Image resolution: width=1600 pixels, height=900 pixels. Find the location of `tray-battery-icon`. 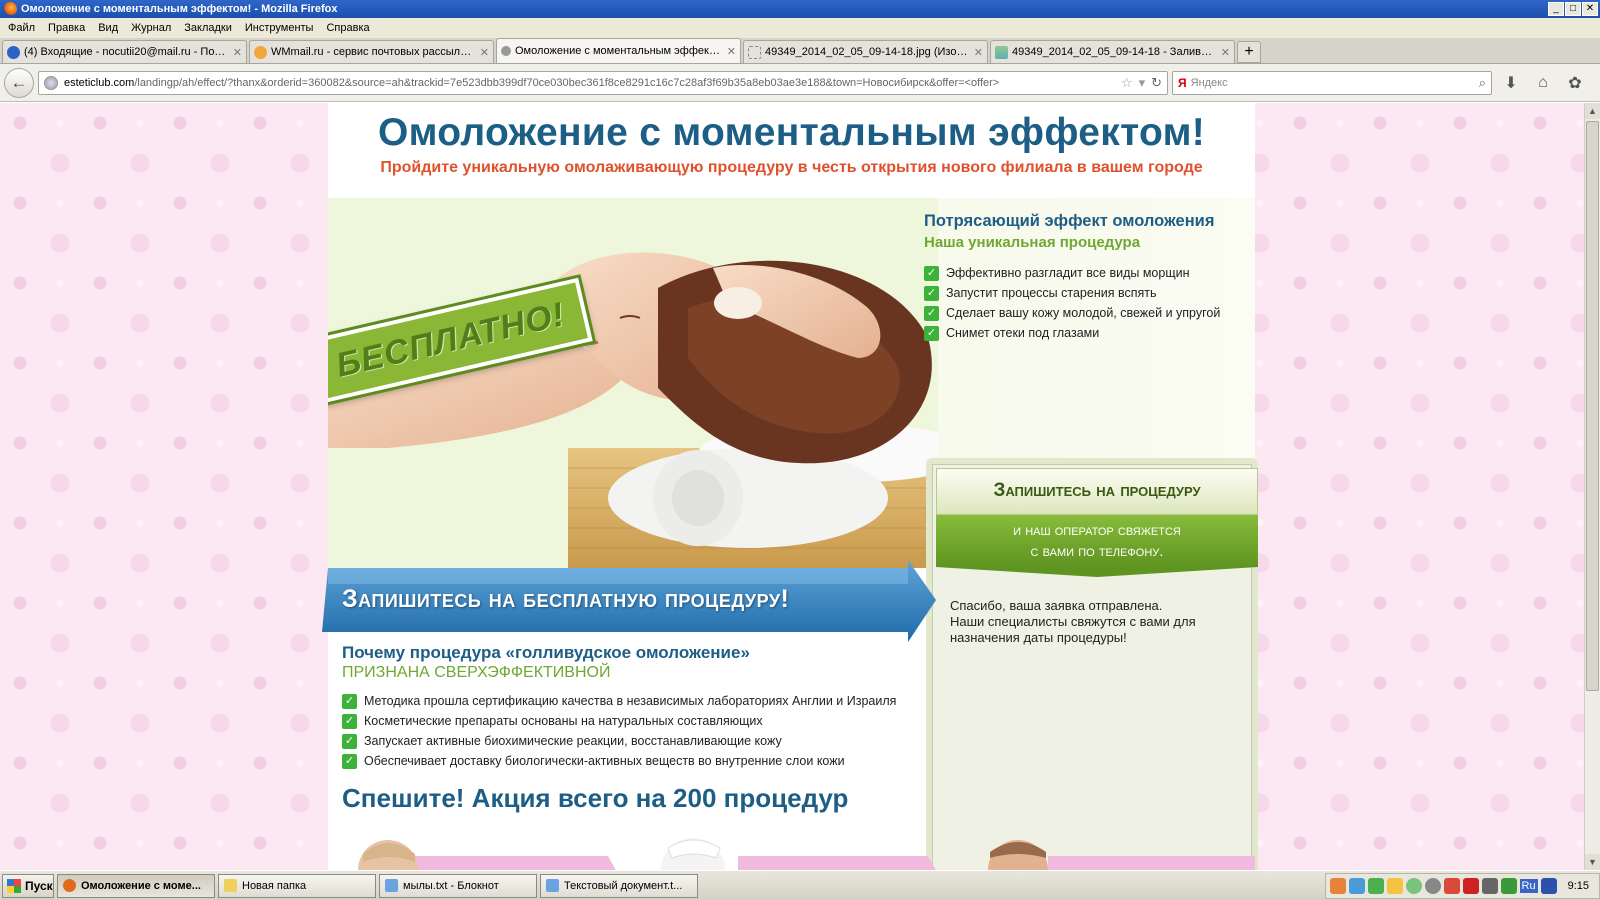

tray-battery-icon is located at coordinates (1508, 885).